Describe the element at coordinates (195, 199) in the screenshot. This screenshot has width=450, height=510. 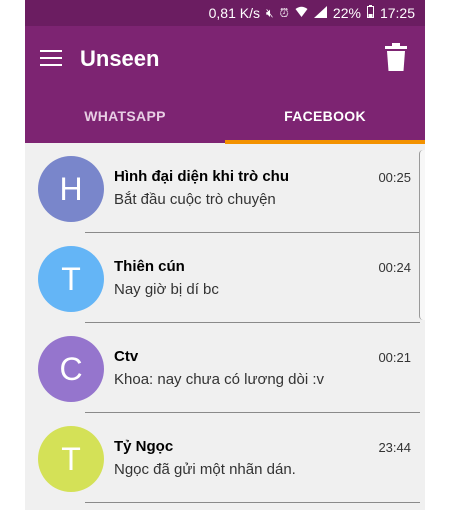
I see `message-preview: Bắt đầu cuộc trò chuyện` at that location.